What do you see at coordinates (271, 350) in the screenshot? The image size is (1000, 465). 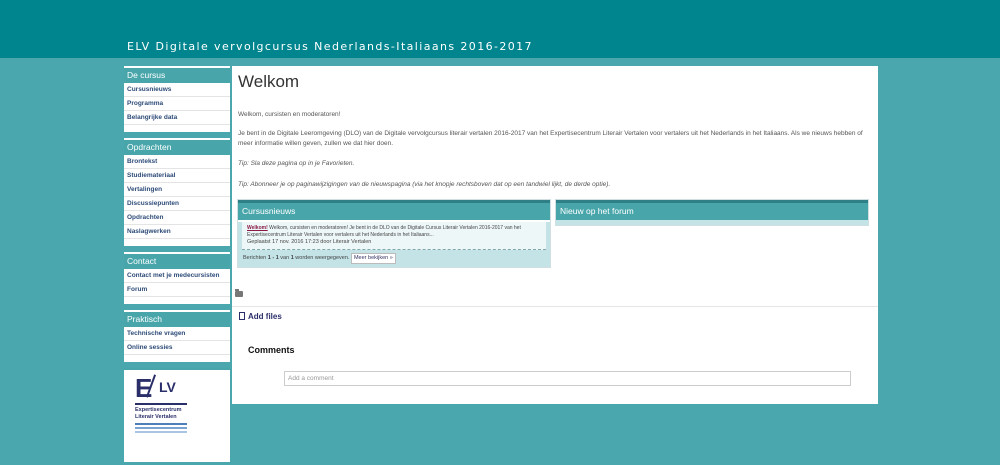 I see `comments-title: Comments` at bounding box center [271, 350].